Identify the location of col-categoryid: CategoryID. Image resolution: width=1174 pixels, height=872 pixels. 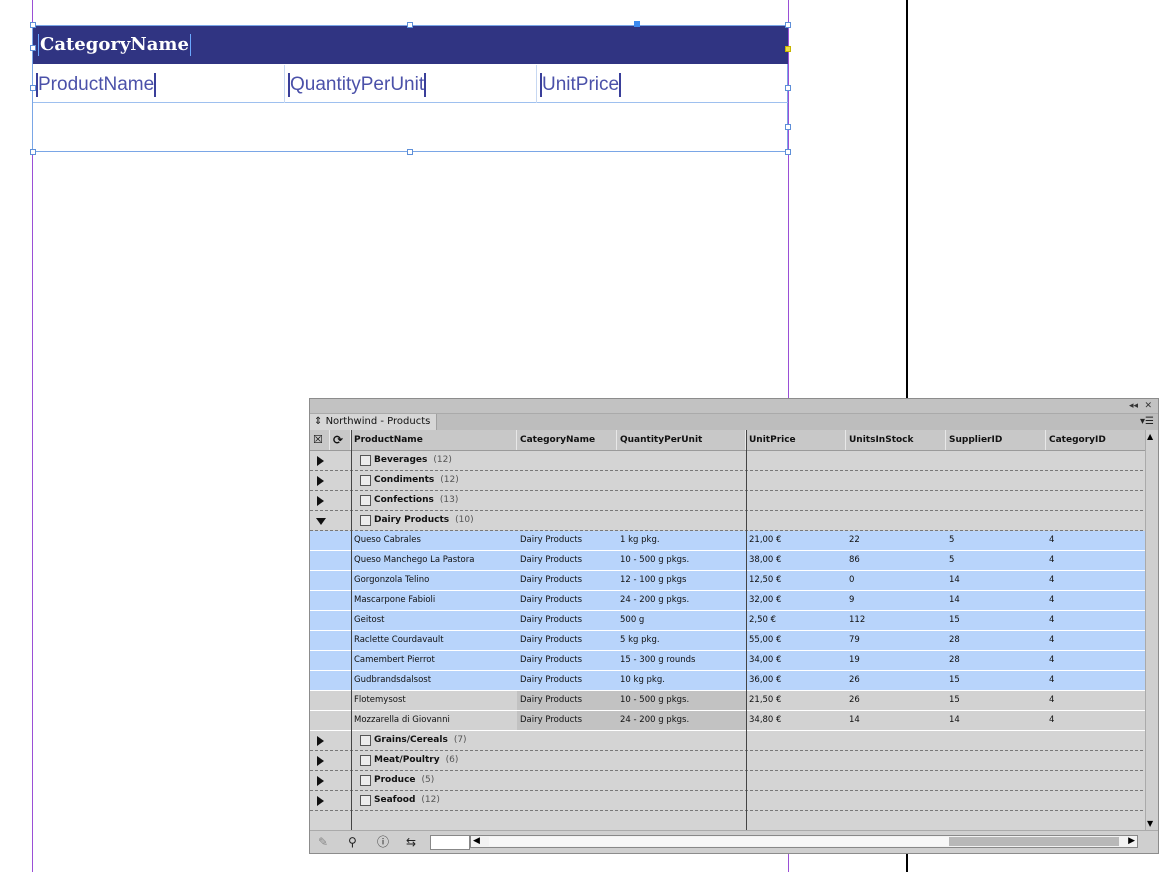
(1096, 440).